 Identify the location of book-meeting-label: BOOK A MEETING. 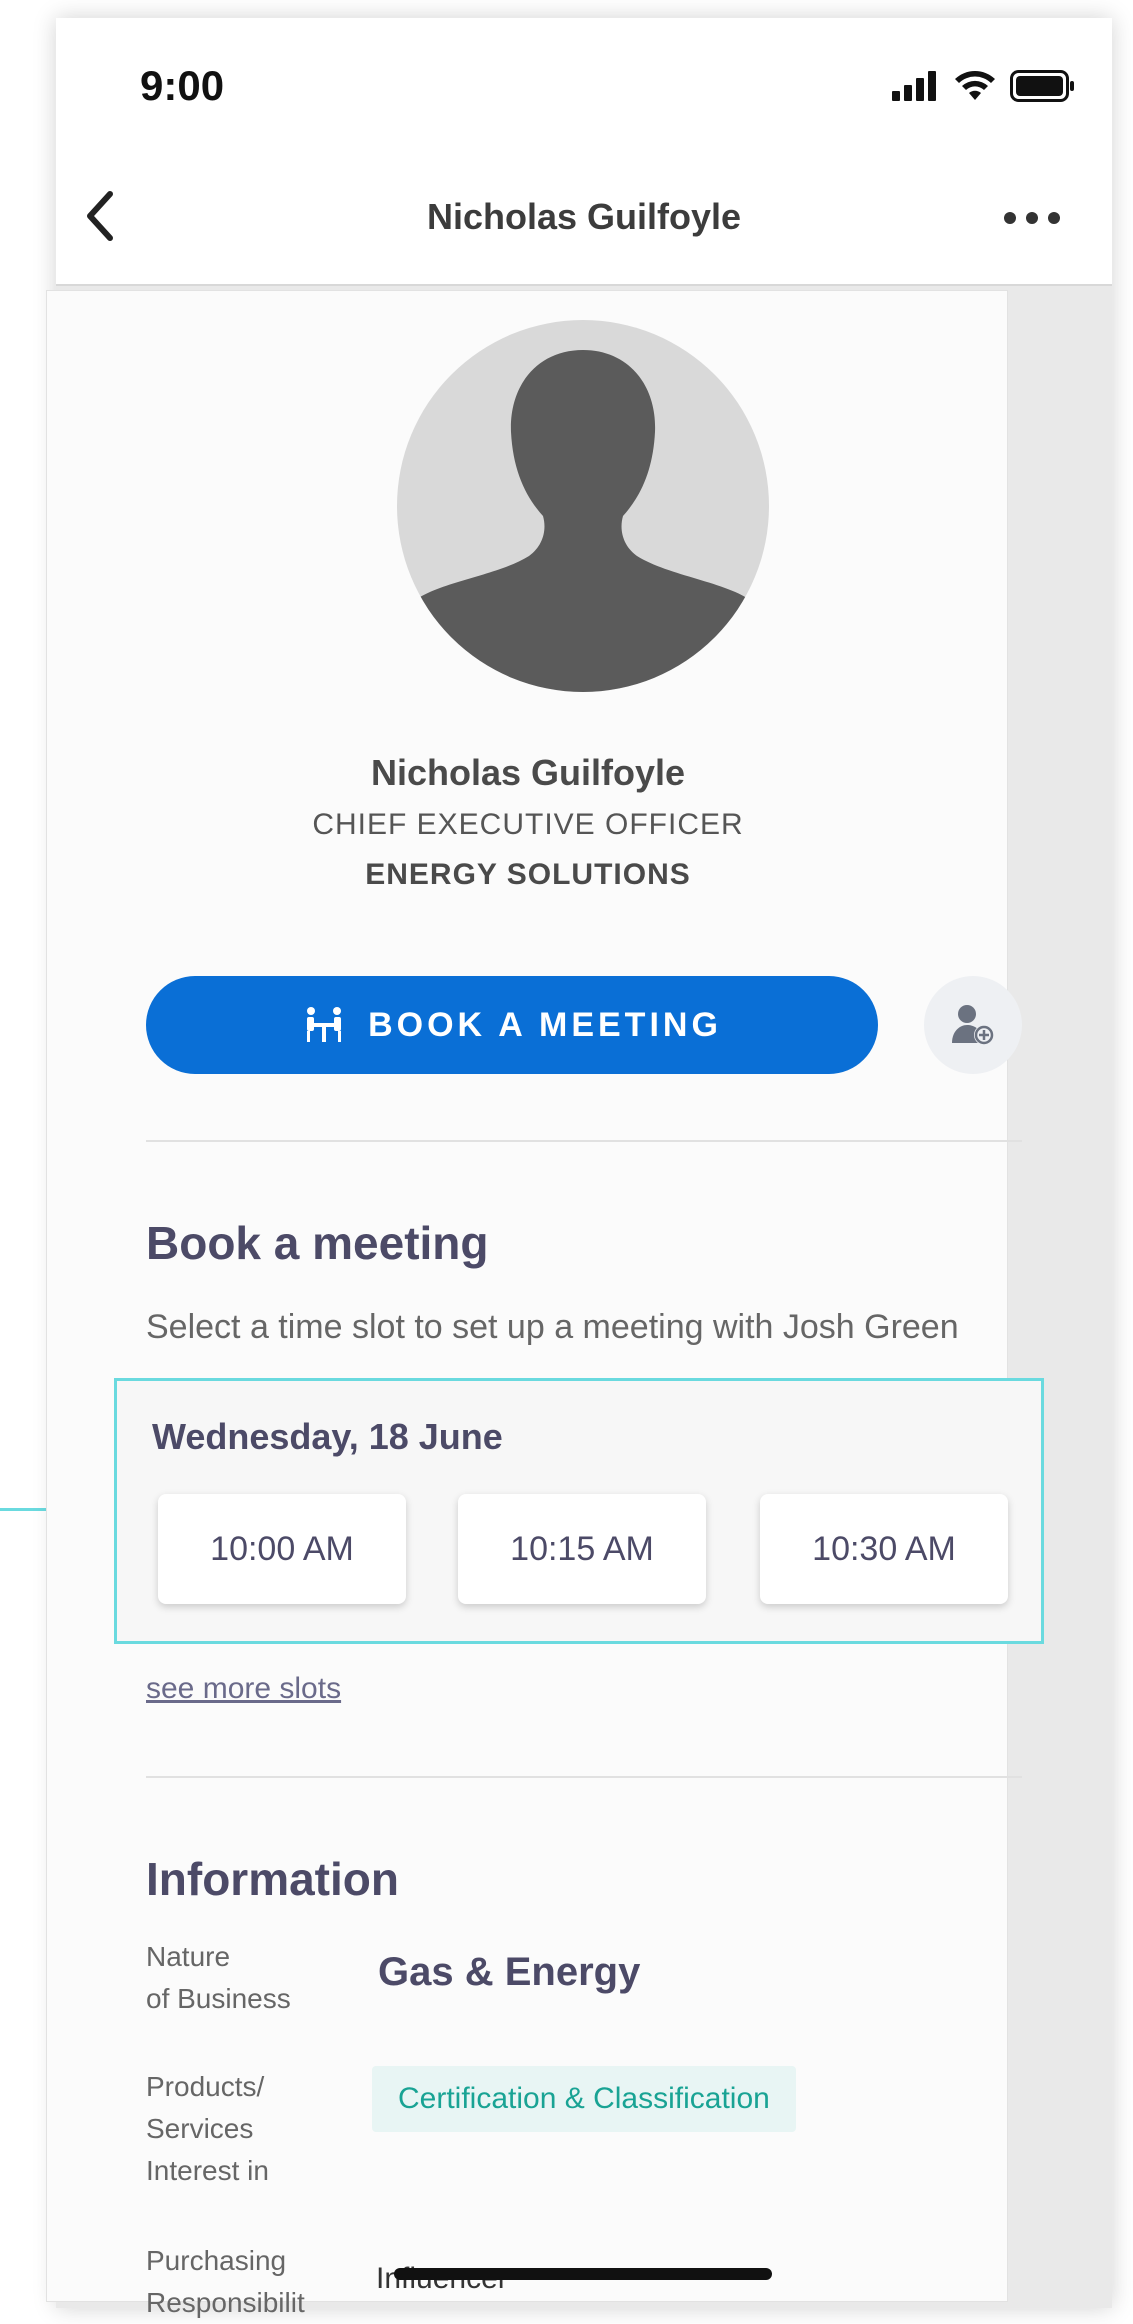
(545, 1024).